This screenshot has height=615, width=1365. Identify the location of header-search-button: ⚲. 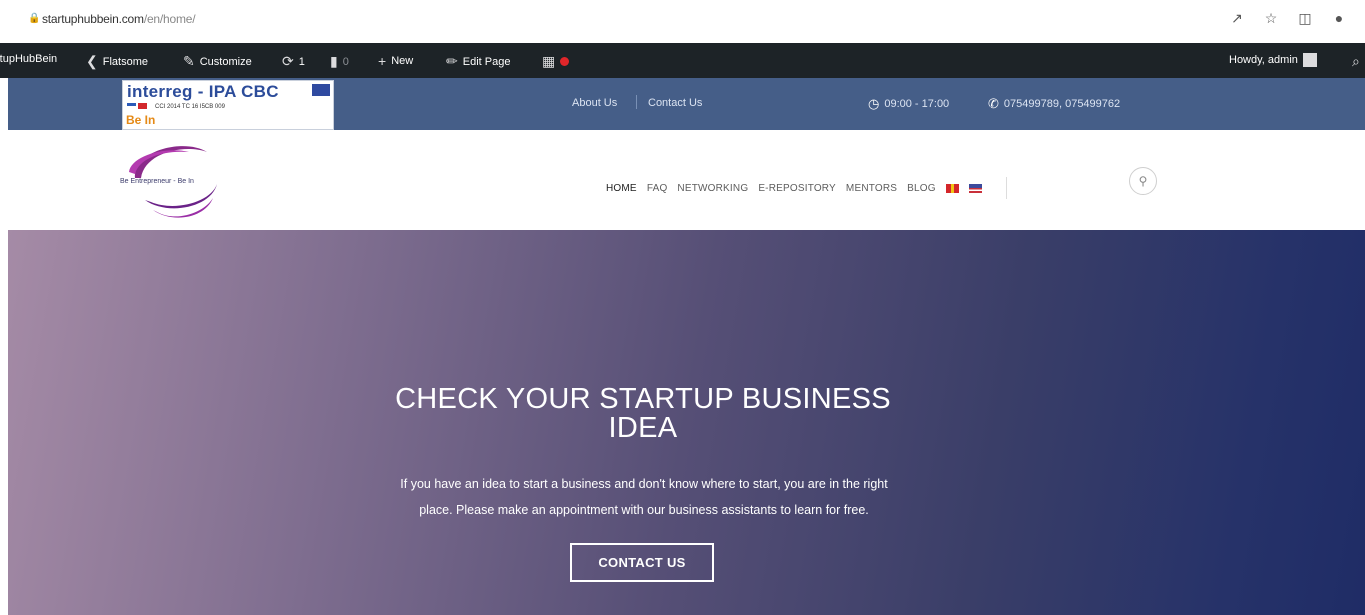
(1143, 181).